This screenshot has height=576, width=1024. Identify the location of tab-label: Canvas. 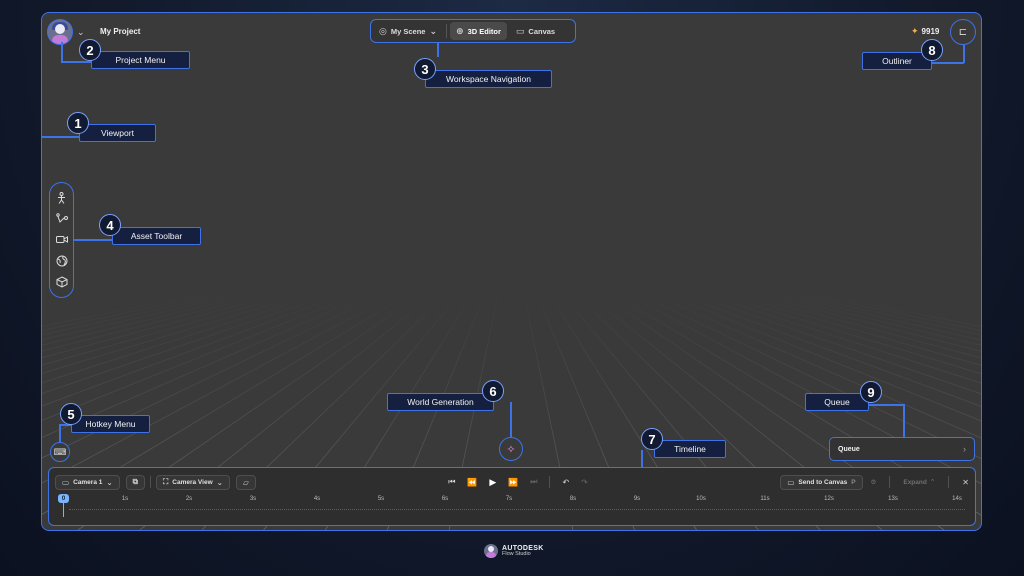
(542, 31).